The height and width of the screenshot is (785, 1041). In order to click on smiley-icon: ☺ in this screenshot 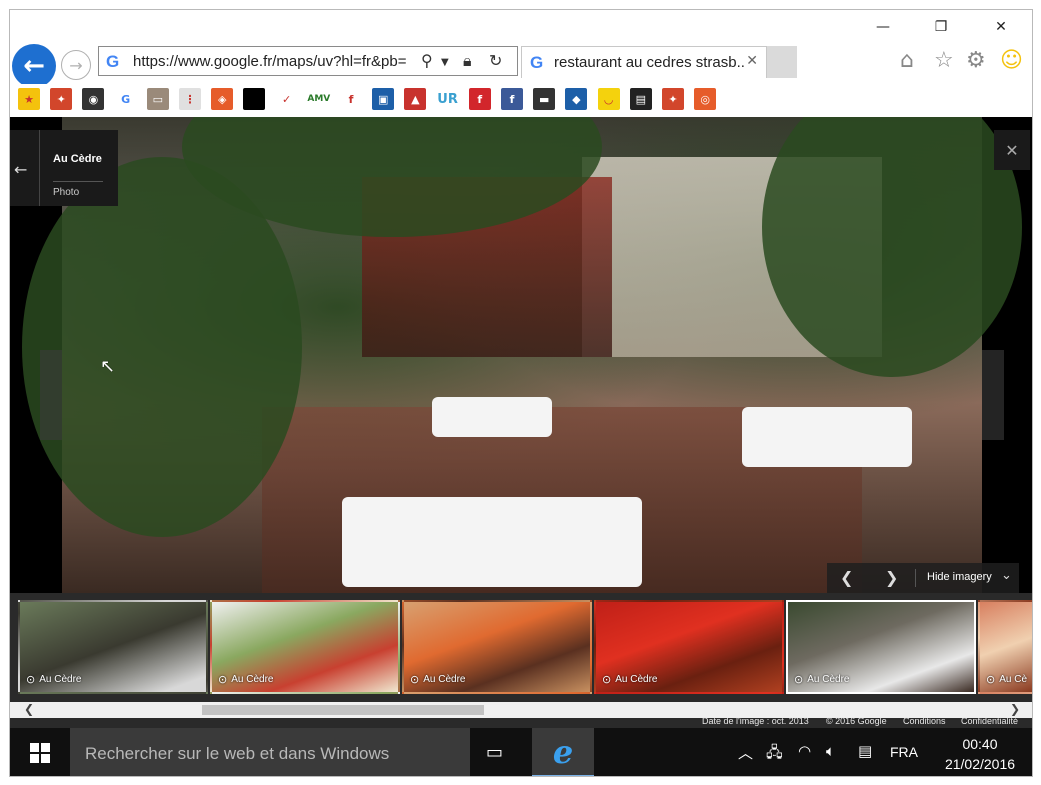, I will do `click(1011, 60)`.